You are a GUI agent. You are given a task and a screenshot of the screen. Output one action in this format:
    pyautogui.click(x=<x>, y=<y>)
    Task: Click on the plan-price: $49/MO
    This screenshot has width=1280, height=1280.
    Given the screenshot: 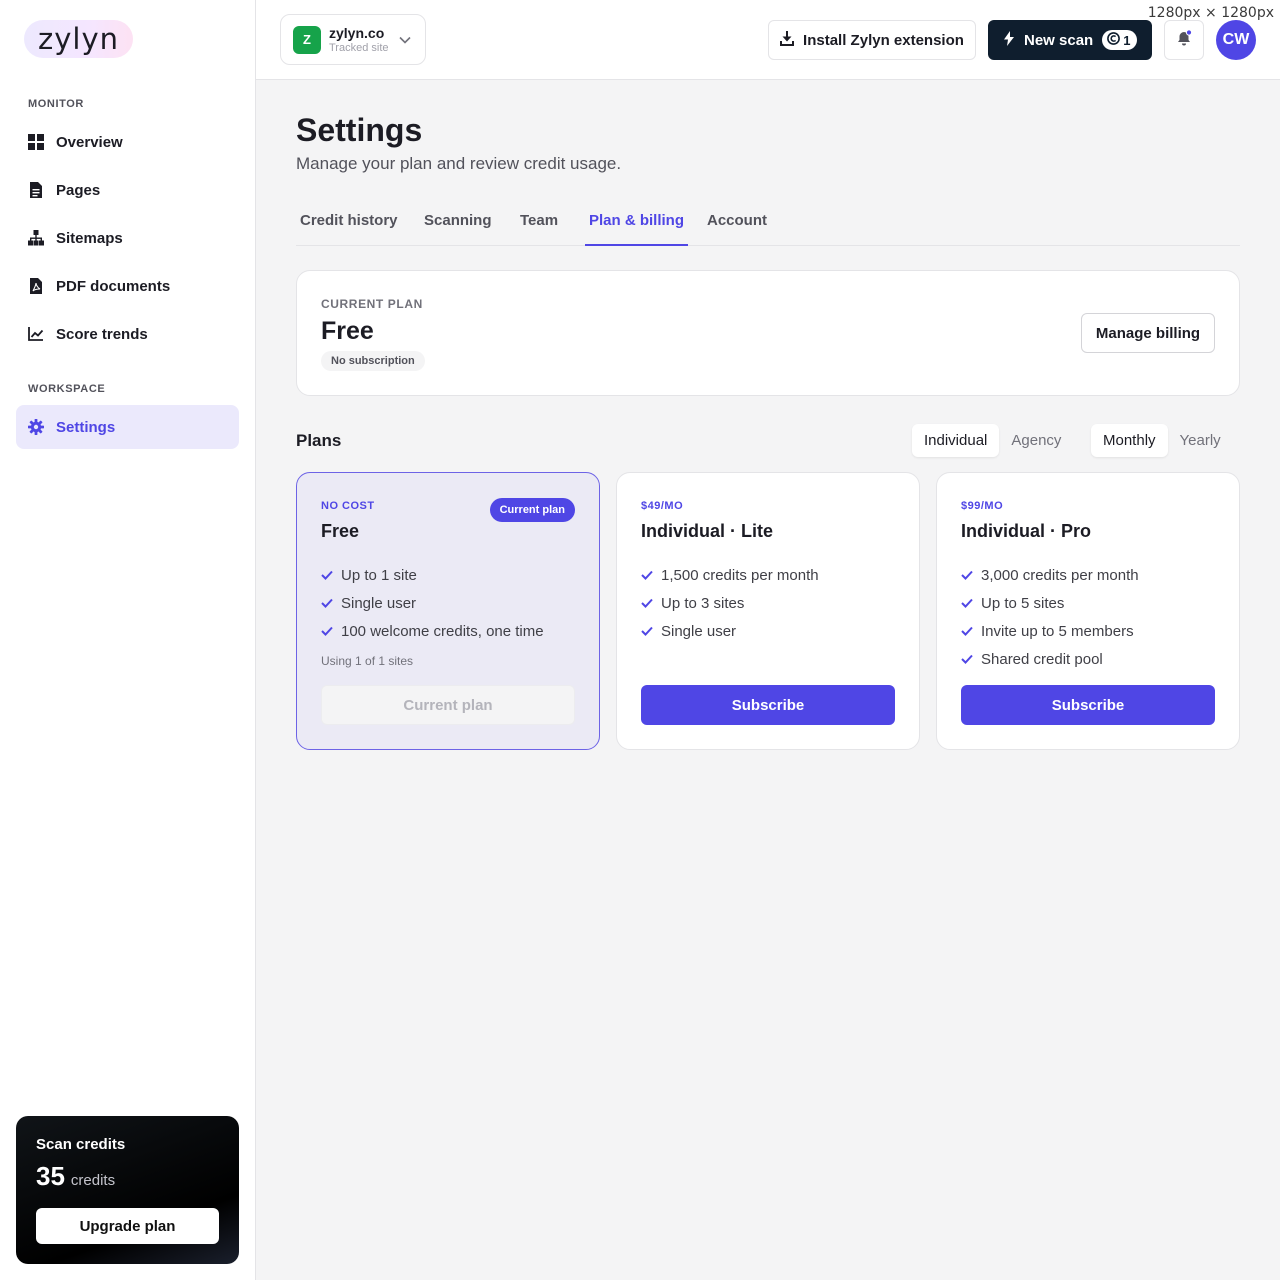 What is the action you would take?
    pyautogui.click(x=662, y=506)
    